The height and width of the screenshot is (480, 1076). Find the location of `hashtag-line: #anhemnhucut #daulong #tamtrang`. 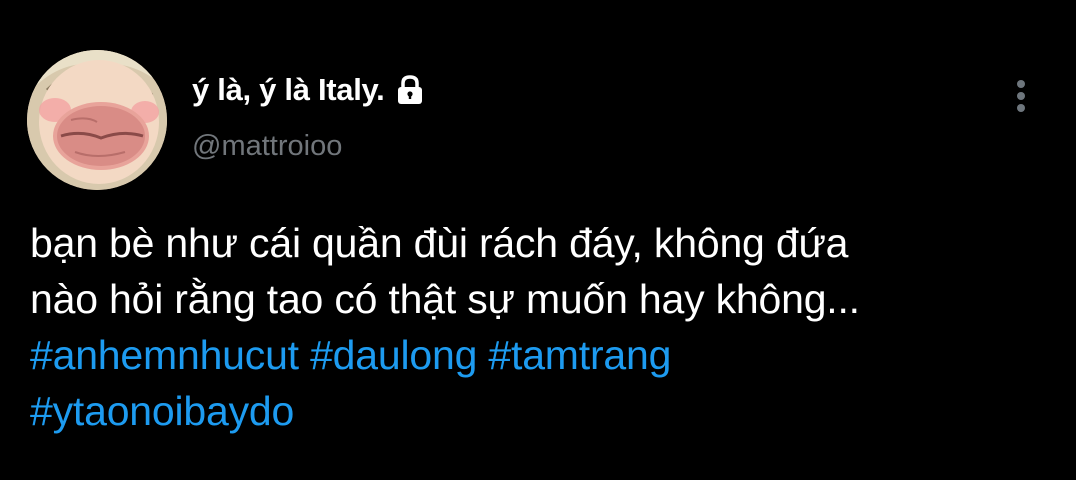

hashtag-line: #anhemnhucut #daulong #tamtrang is located at coordinates (540, 355).